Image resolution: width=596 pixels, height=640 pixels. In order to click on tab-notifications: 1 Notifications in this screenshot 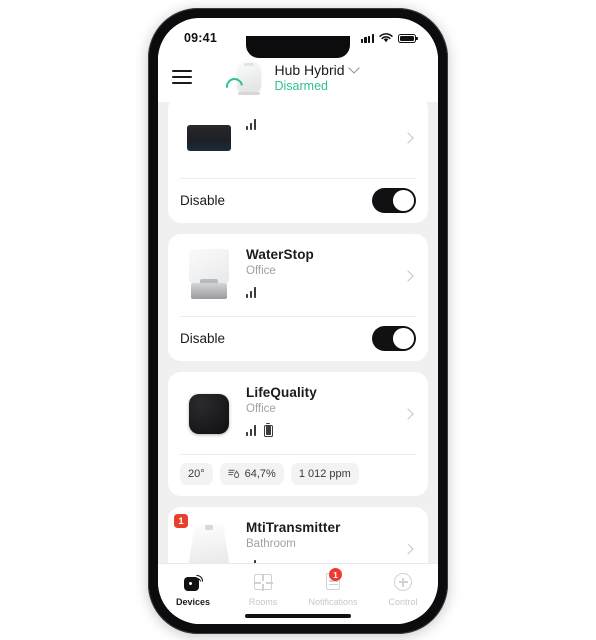, I will do `click(333, 587)`.